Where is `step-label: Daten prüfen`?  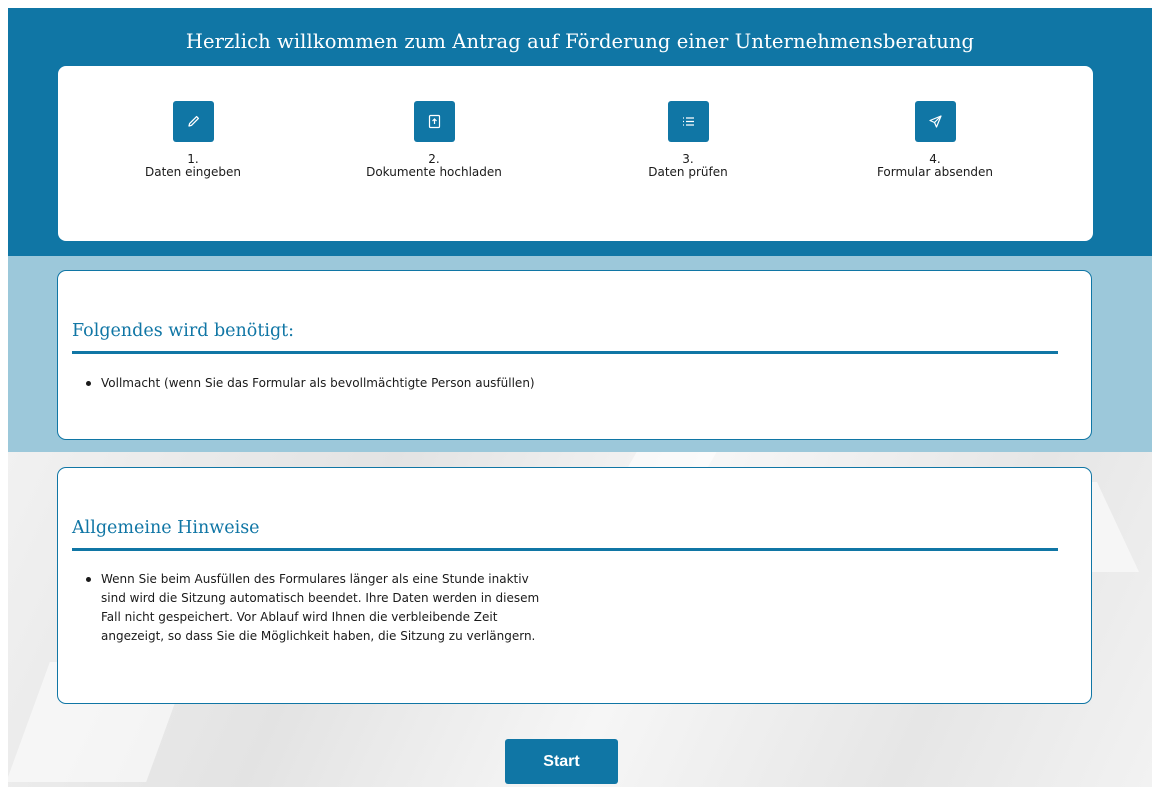
step-label: Daten prüfen is located at coordinates (688, 172).